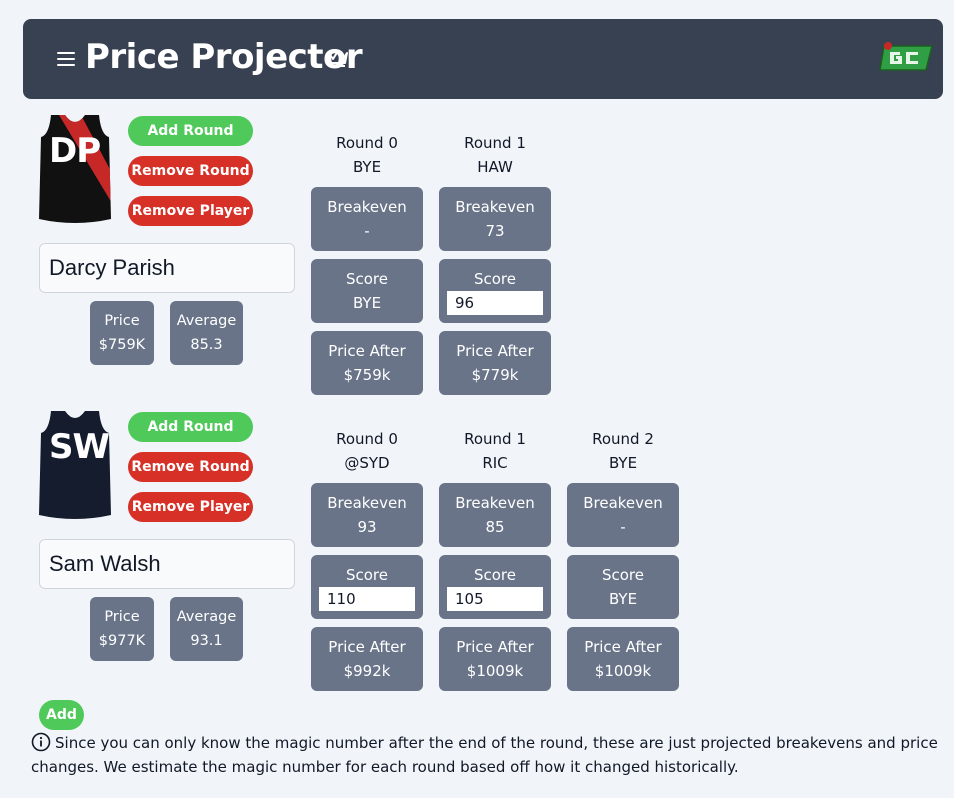  Describe the element at coordinates (495, 463) in the screenshot. I see `round-opponent: RIC` at that location.